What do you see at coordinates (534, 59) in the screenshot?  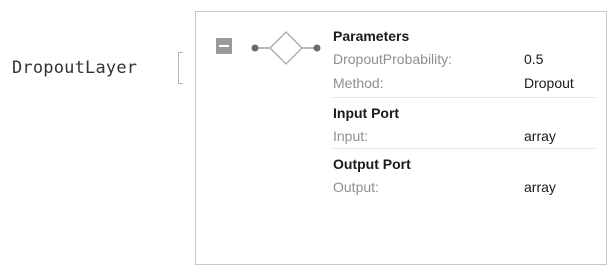 I see `param-value: 0.5` at bounding box center [534, 59].